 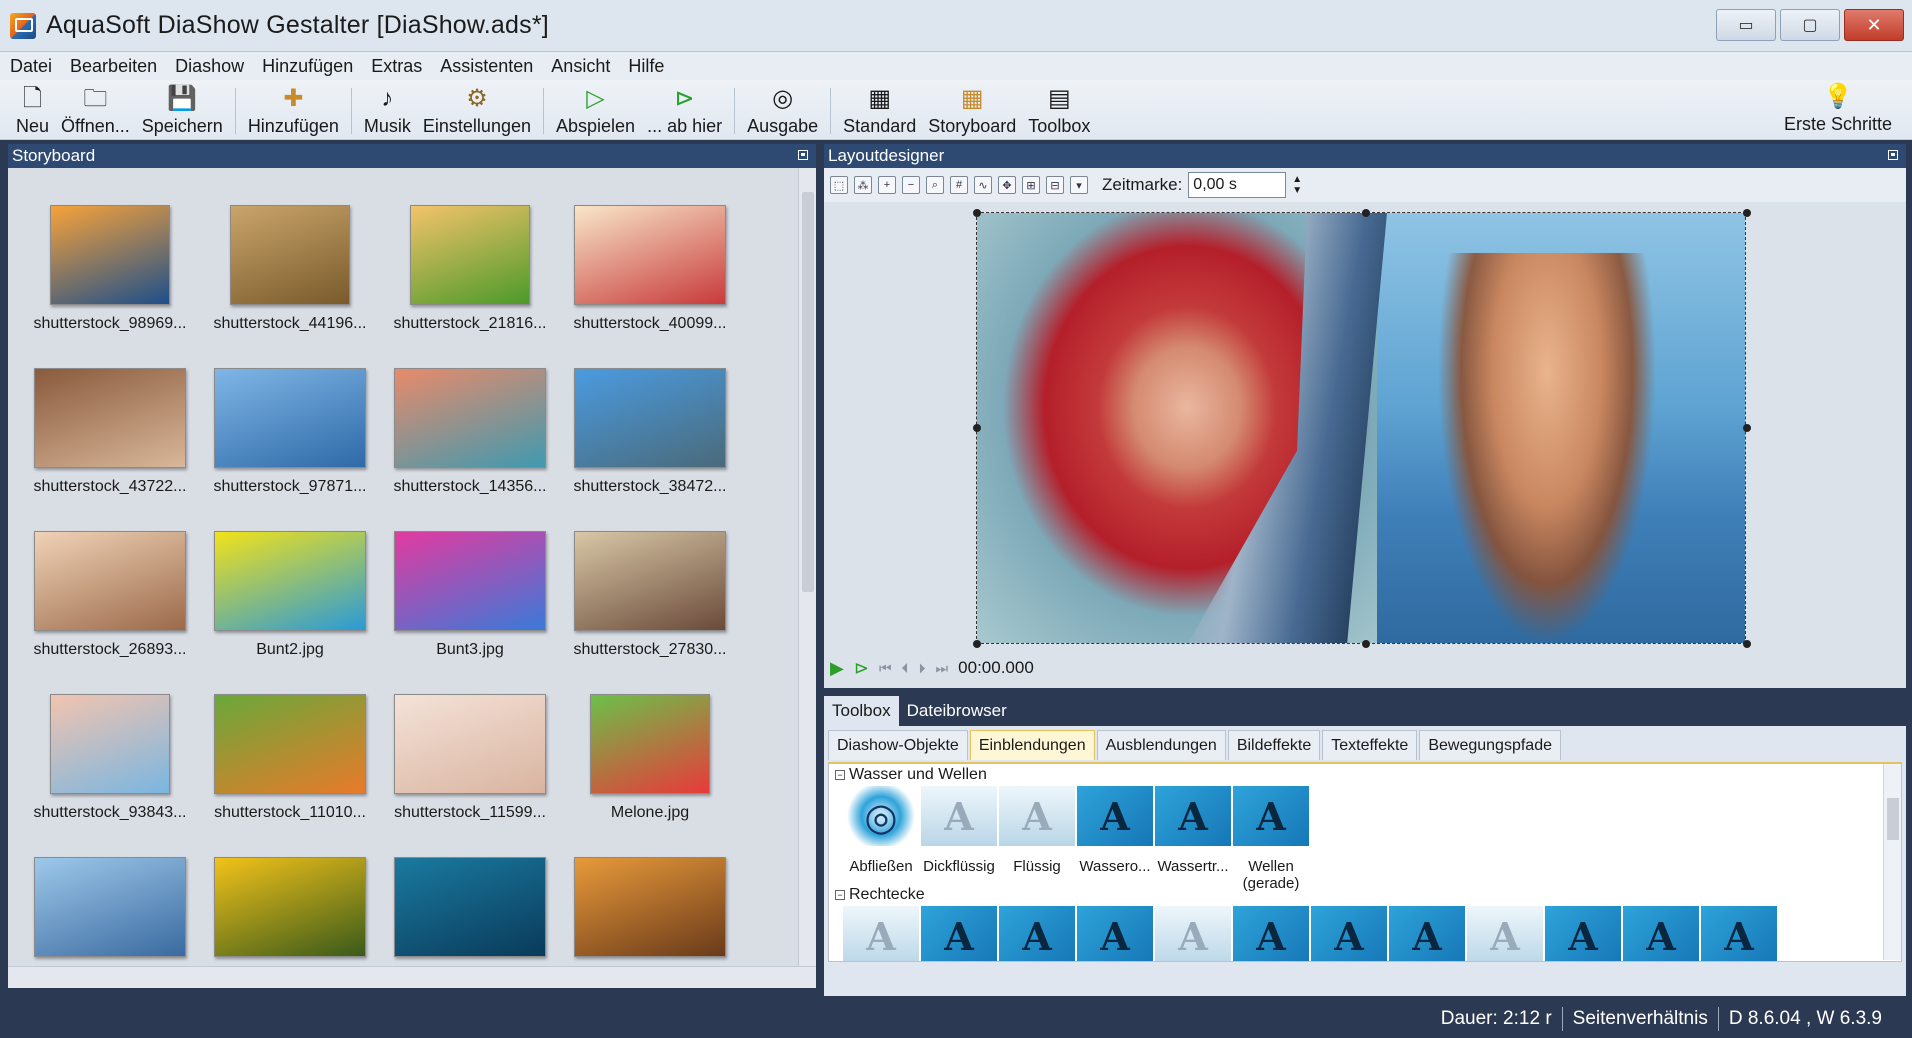 What do you see at coordinates (1297, 185) in the screenshot?
I see `spinner-icon: ▲ ▼` at bounding box center [1297, 185].